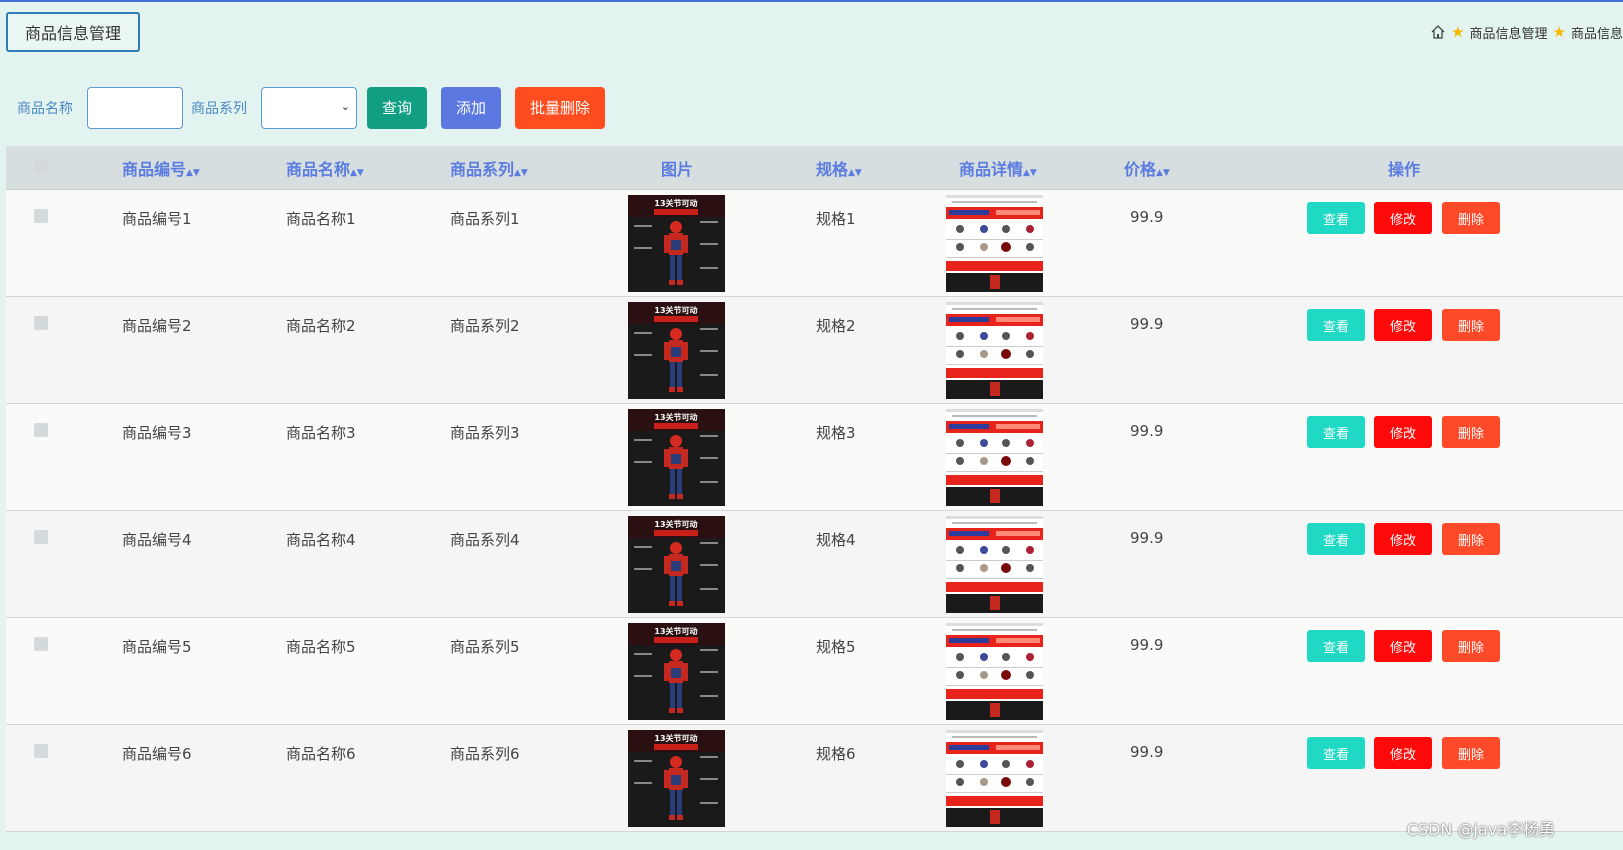 This screenshot has height=850, width=1623. What do you see at coordinates (397, 107) in the screenshot?
I see `query-button: 查询` at bounding box center [397, 107].